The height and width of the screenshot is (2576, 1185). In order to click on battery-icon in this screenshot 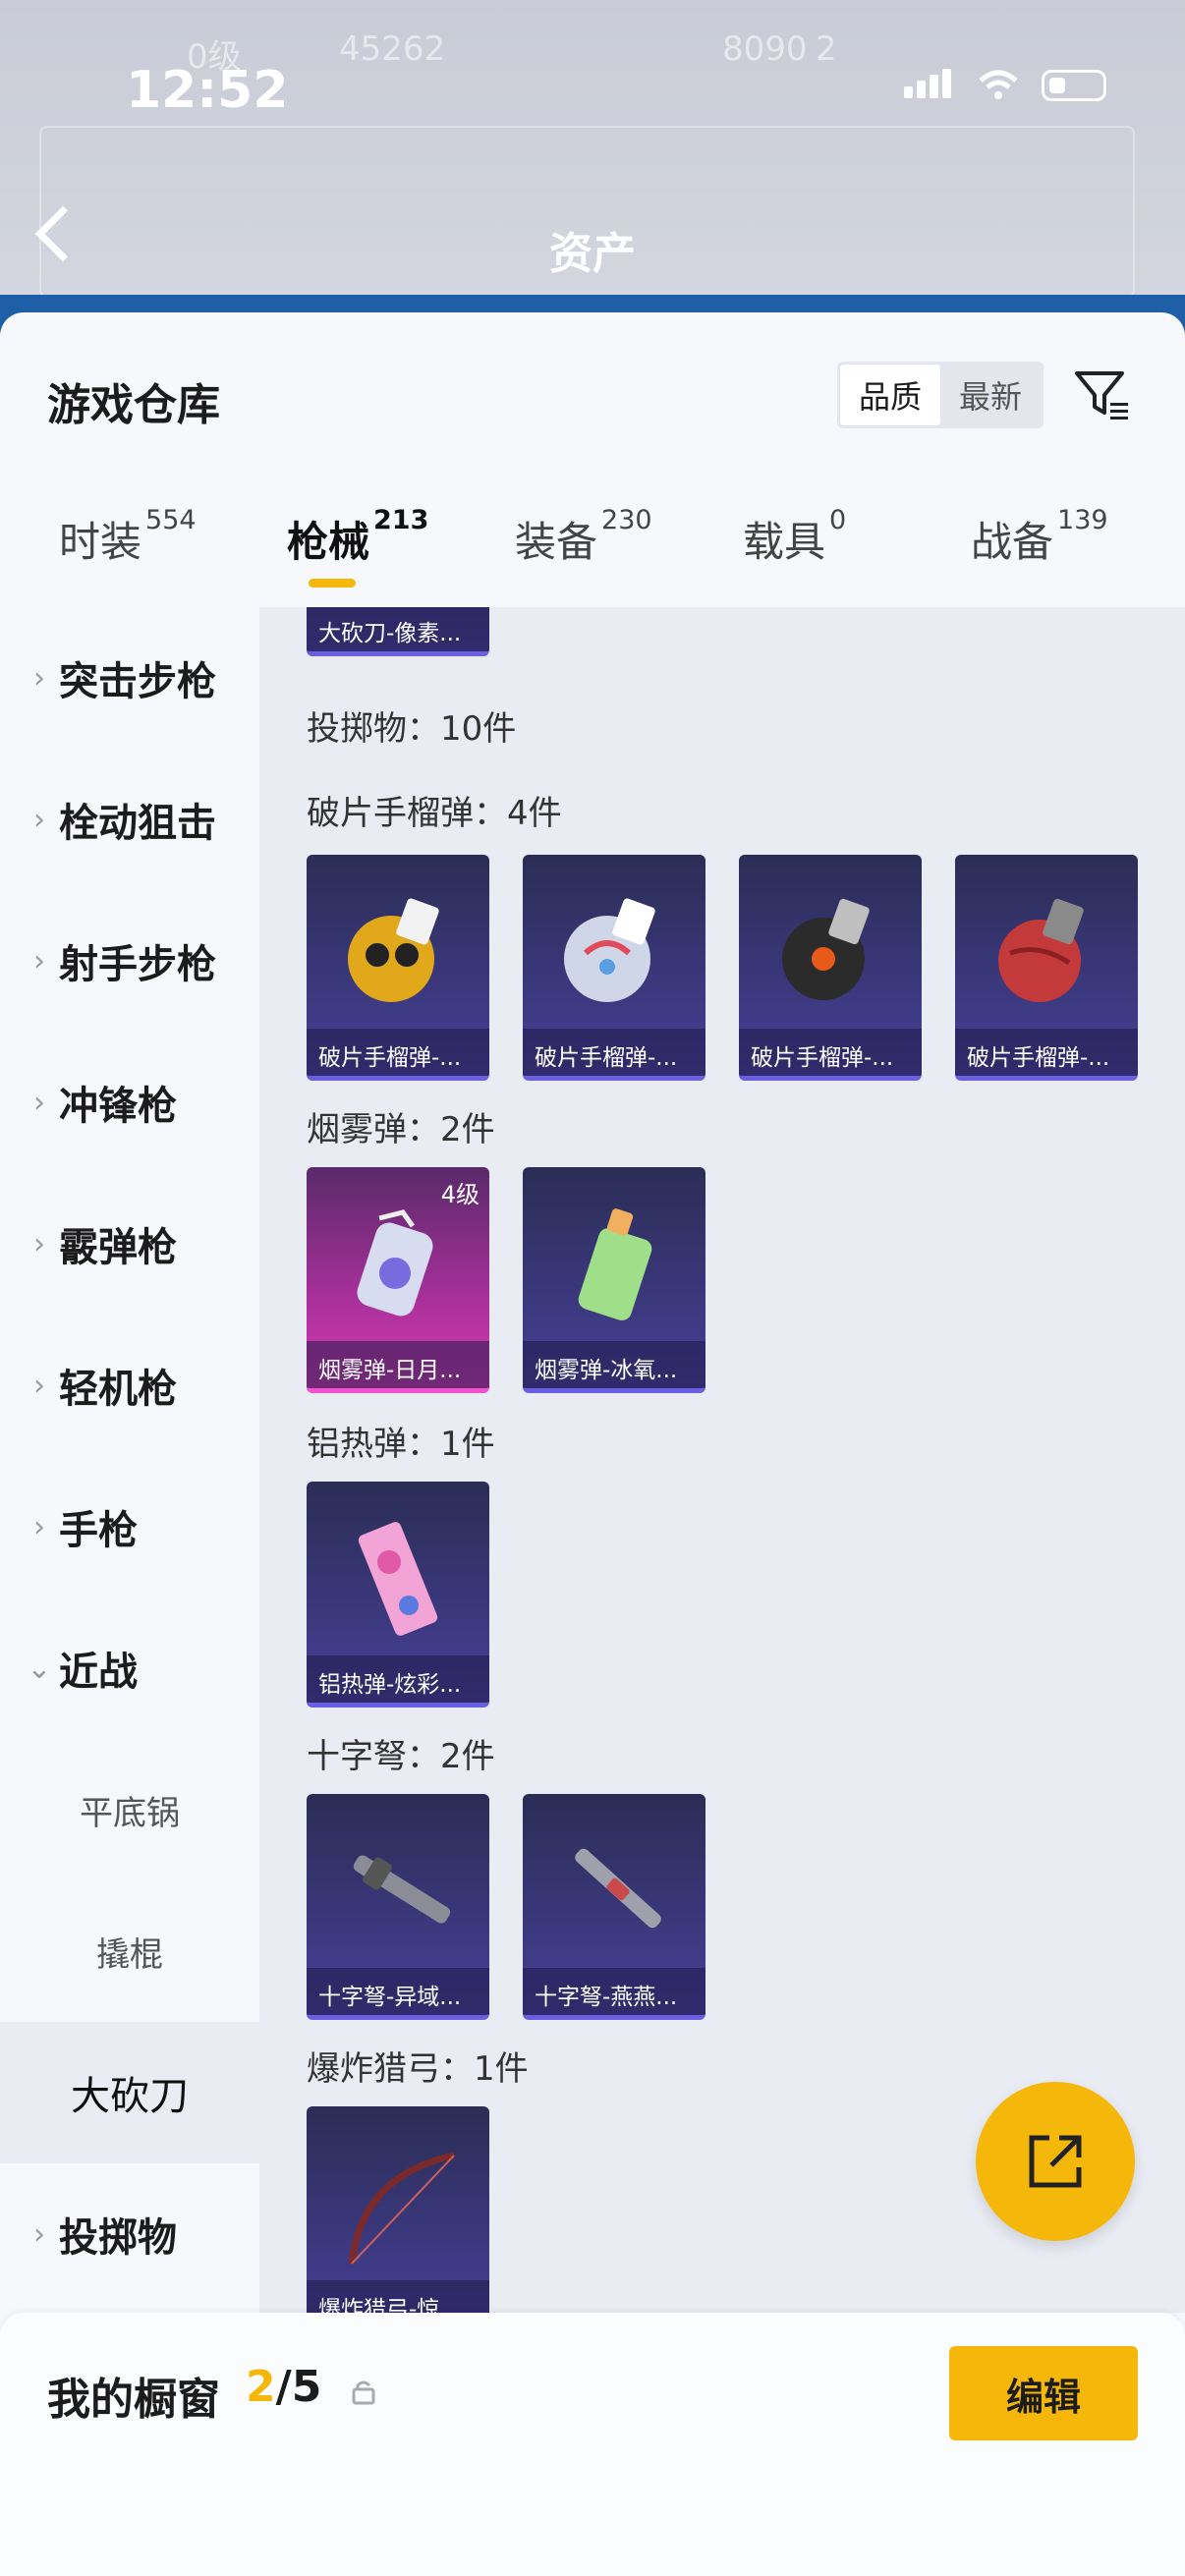, I will do `click(1074, 85)`.